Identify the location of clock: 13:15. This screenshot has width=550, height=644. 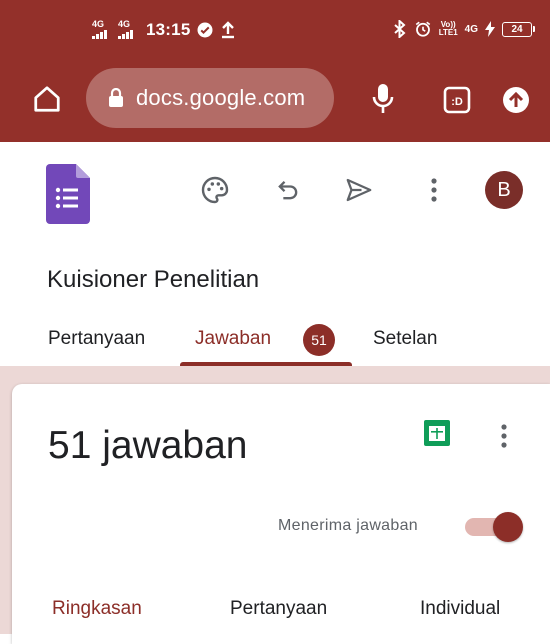
(168, 29).